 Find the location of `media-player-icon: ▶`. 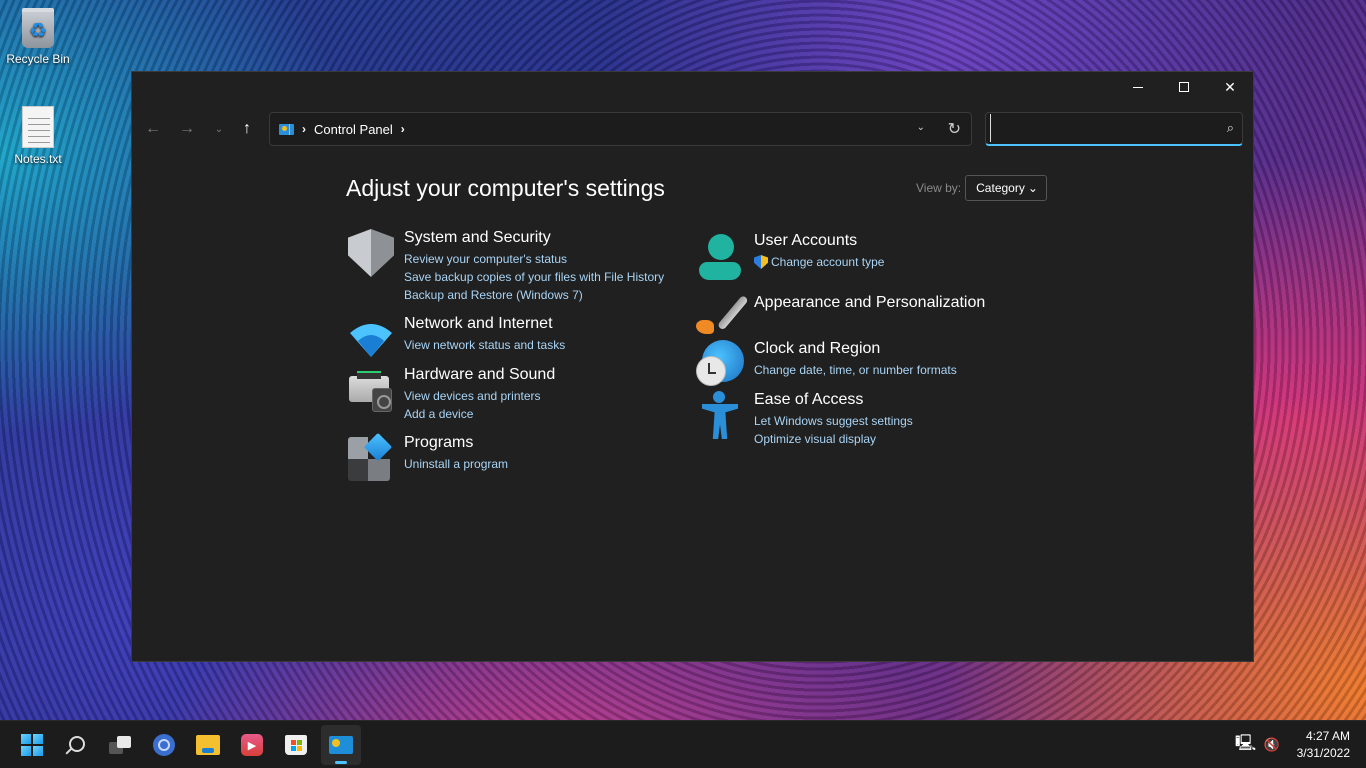

media-player-icon: ▶ is located at coordinates (252, 745).